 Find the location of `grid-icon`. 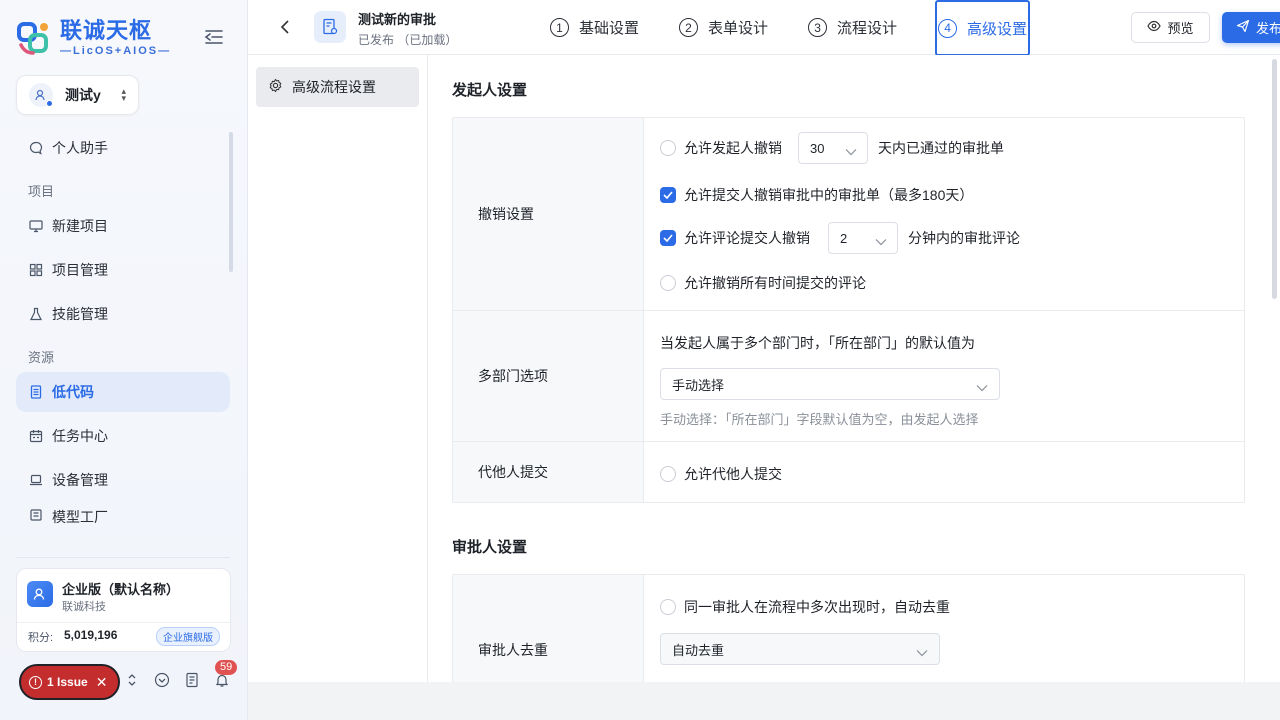

grid-icon is located at coordinates (35, 270).